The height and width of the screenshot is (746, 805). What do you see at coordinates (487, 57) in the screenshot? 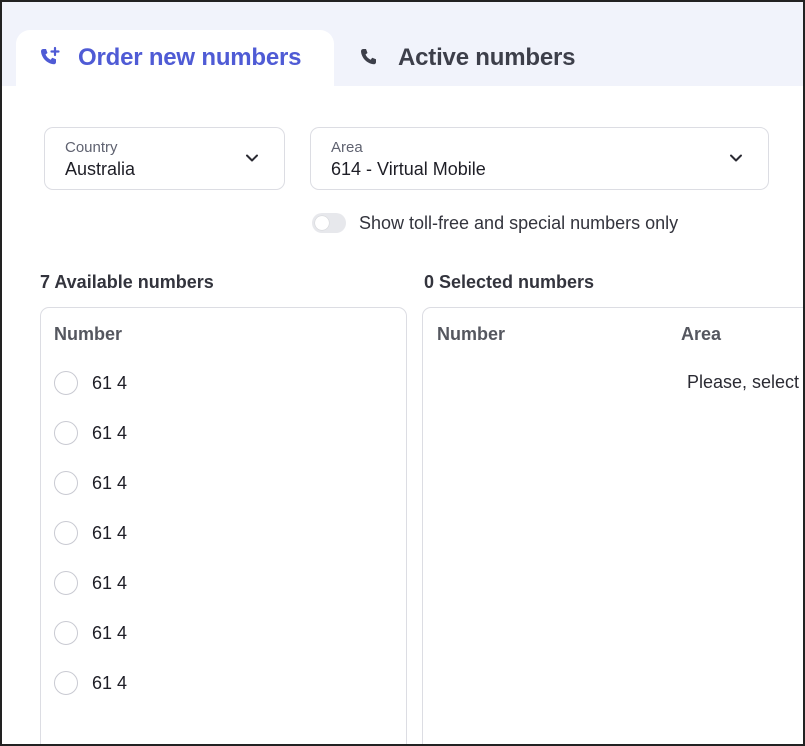
I see `tab-active-label: Active numbers` at bounding box center [487, 57].